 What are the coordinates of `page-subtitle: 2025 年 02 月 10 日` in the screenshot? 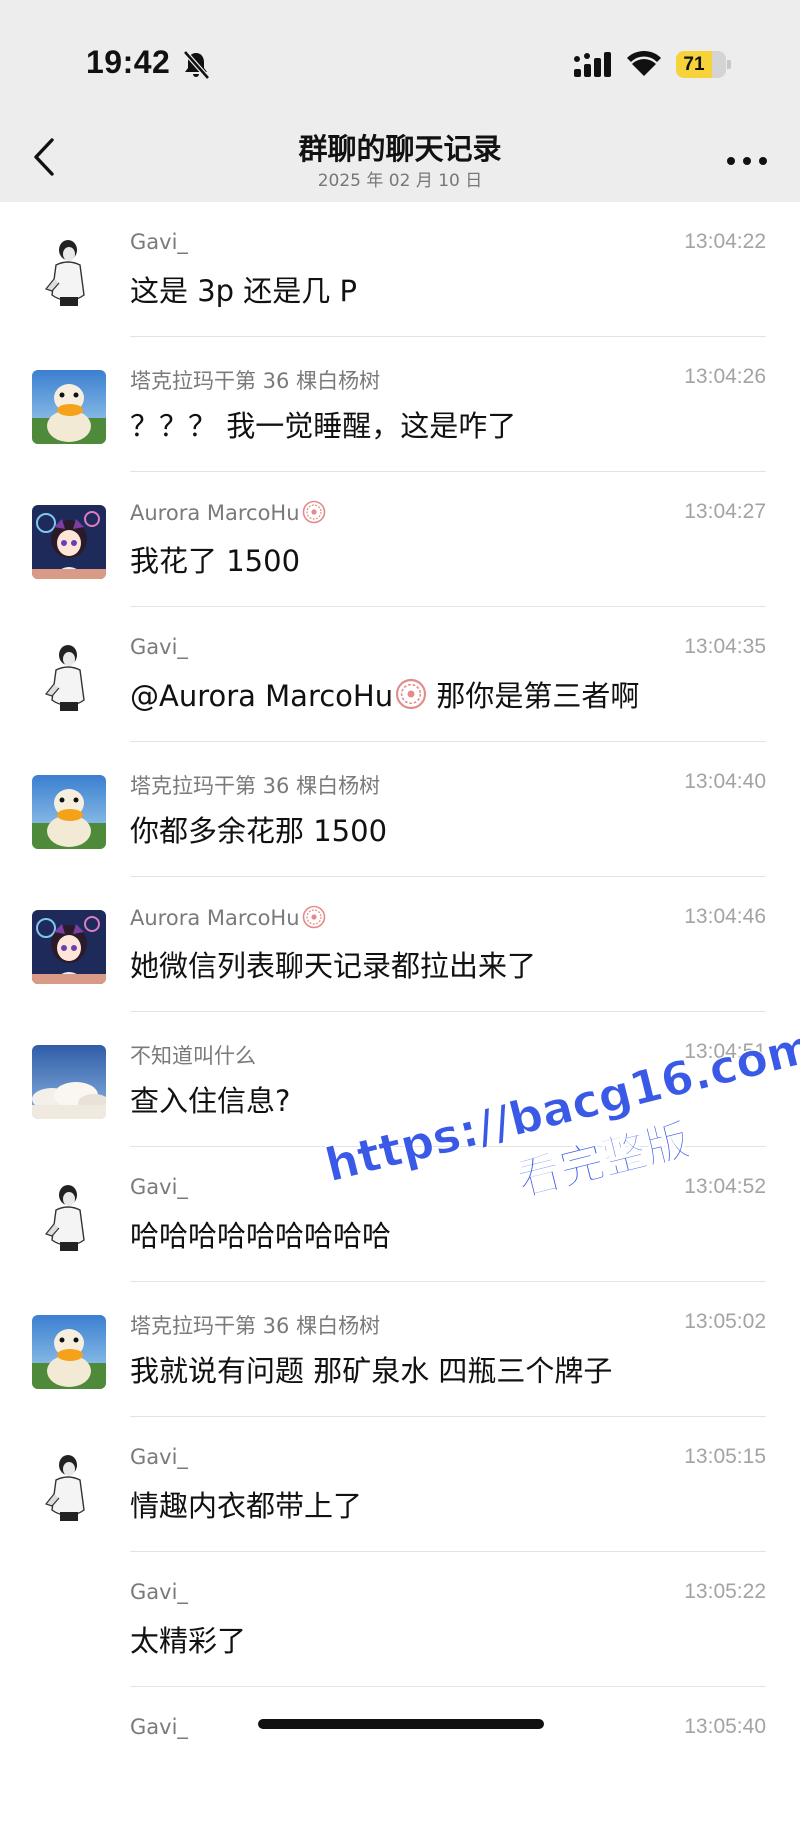 It's located at (400, 181).